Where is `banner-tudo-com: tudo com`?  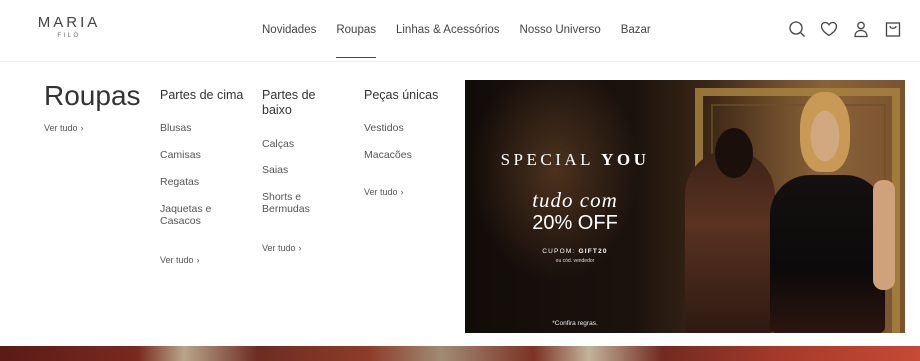
banner-tudo-com: tudo com is located at coordinates (575, 200).